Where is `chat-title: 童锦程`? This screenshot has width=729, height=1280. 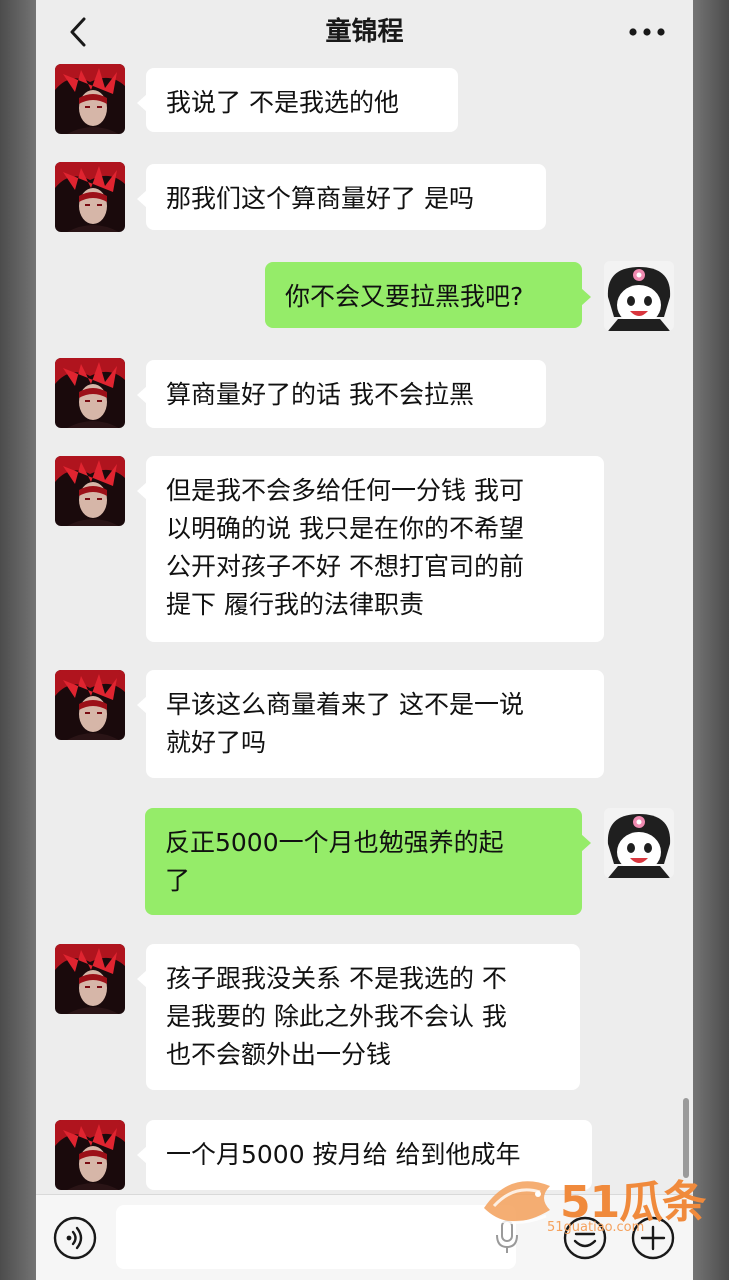
chat-title: 童锦程 is located at coordinates (364, 32).